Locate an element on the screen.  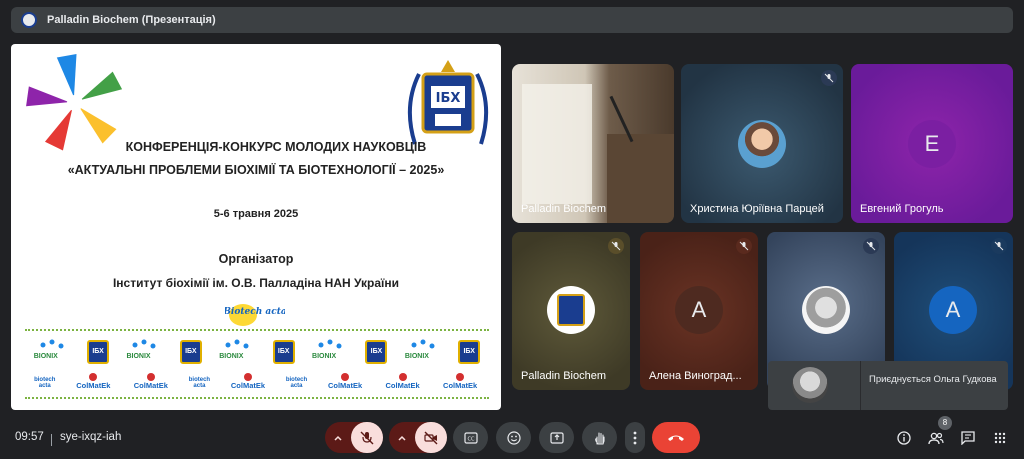
video-options-chevron-icon is located at coordinates (402, 437).